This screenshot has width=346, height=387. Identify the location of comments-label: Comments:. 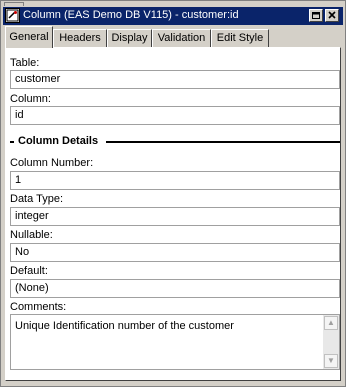
(38, 307).